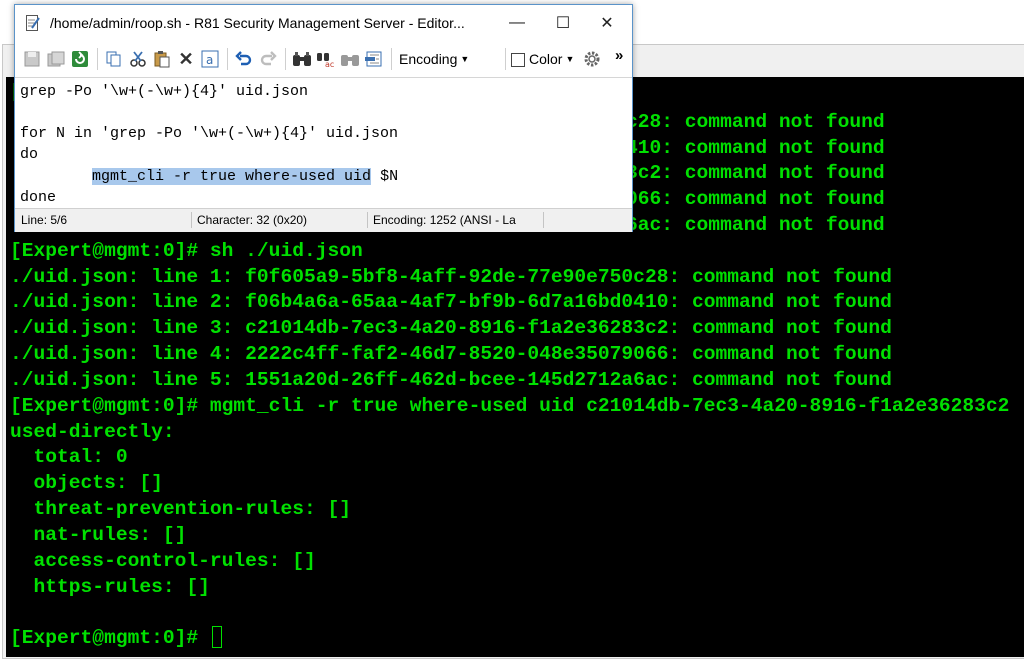 Image resolution: width=1024 pixels, height=659 pixels. Describe the element at coordinates (280, 220) in the screenshot. I see `status-character: Character: 32 (0x20)` at that location.